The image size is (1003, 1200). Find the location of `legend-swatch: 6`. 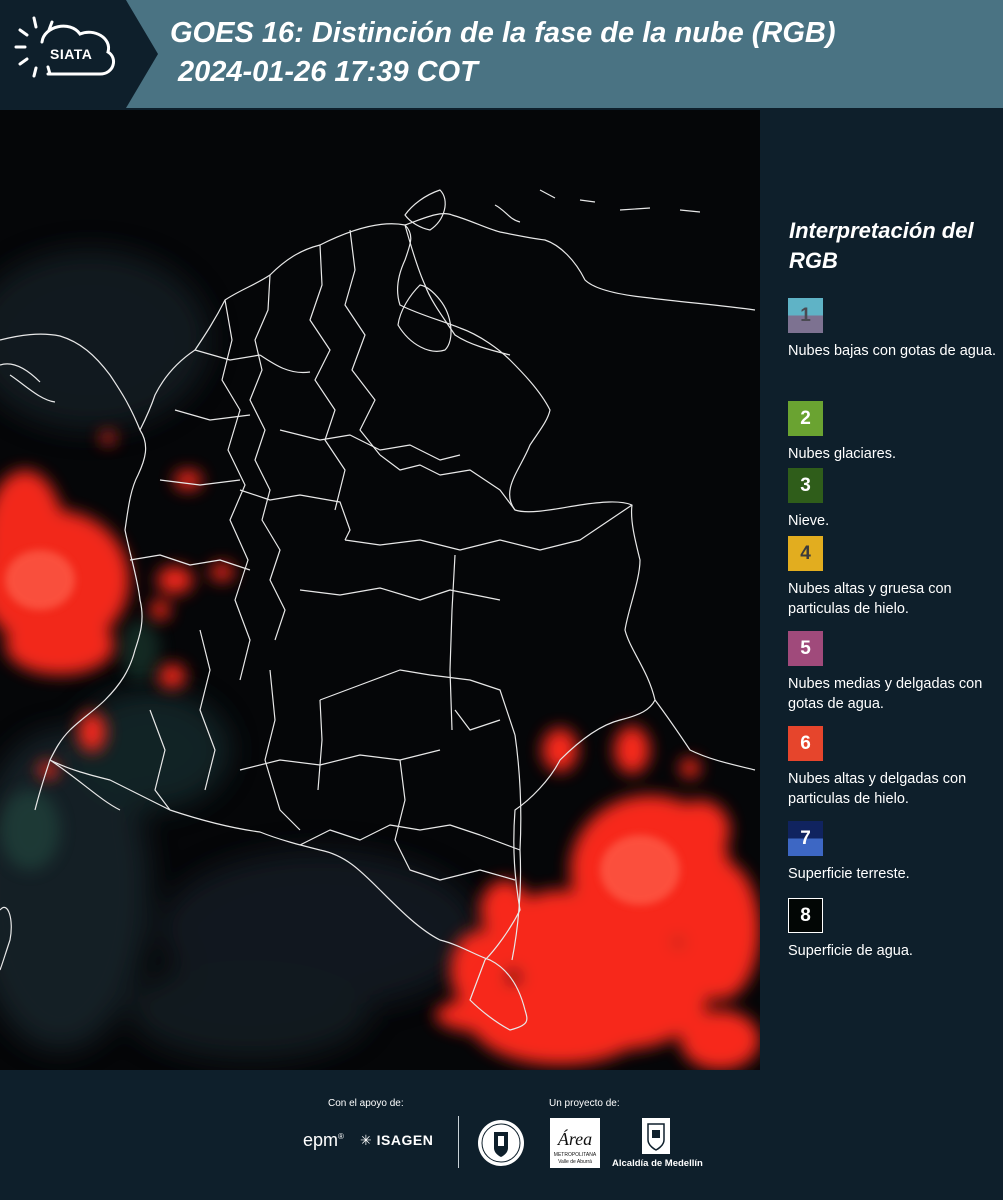

legend-swatch: 6 is located at coordinates (805, 743).